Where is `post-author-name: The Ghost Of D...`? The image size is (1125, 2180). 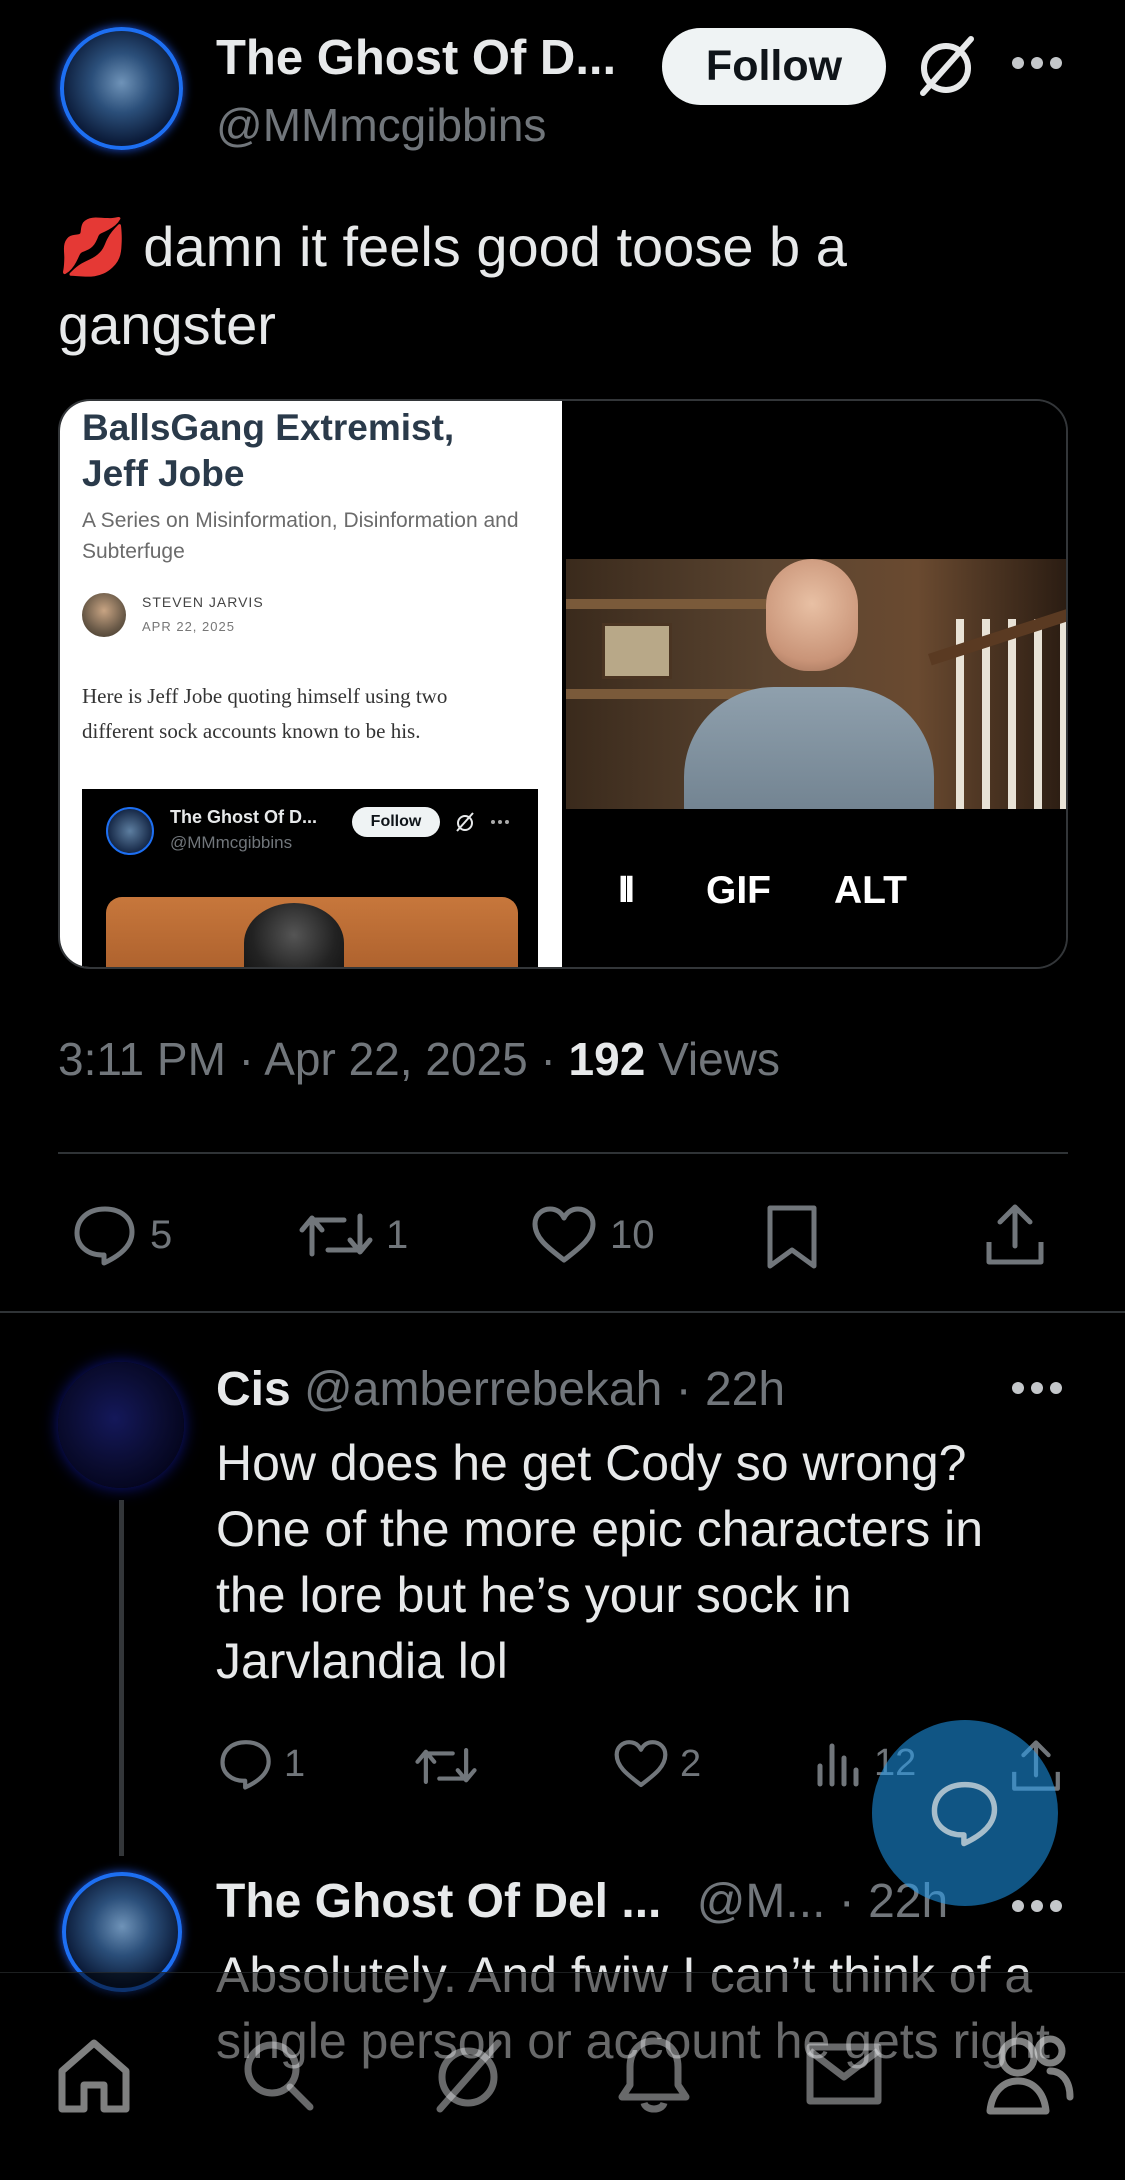 post-author-name: The Ghost Of D... is located at coordinates (416, 58).